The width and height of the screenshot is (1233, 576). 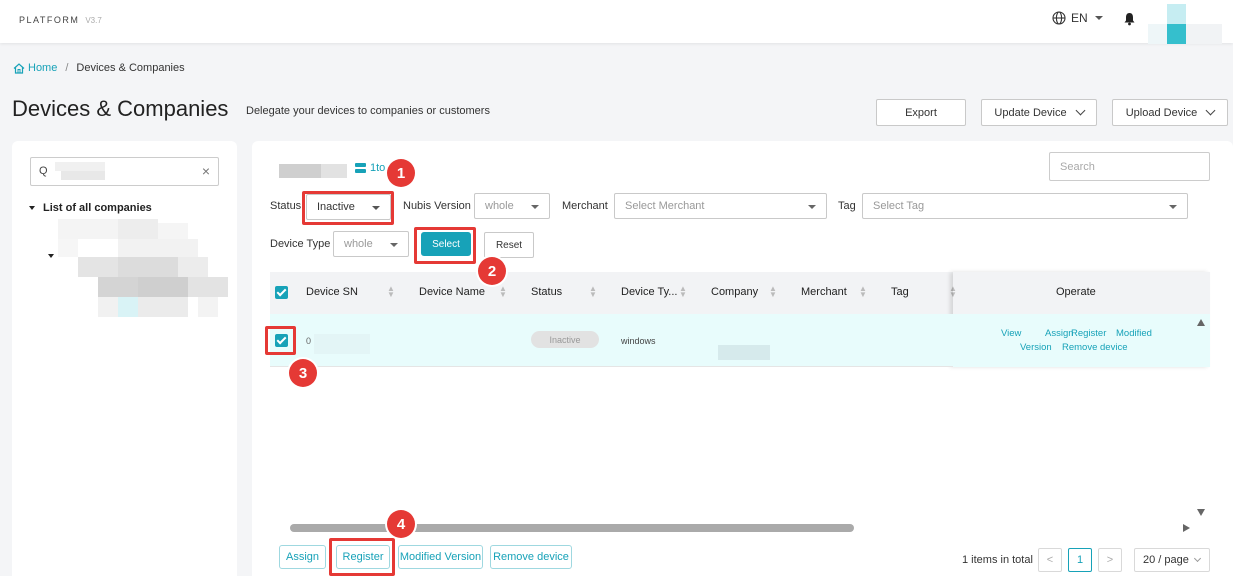 I want to click on page-size-select: 20 / page, so click(x=1172, y=560).